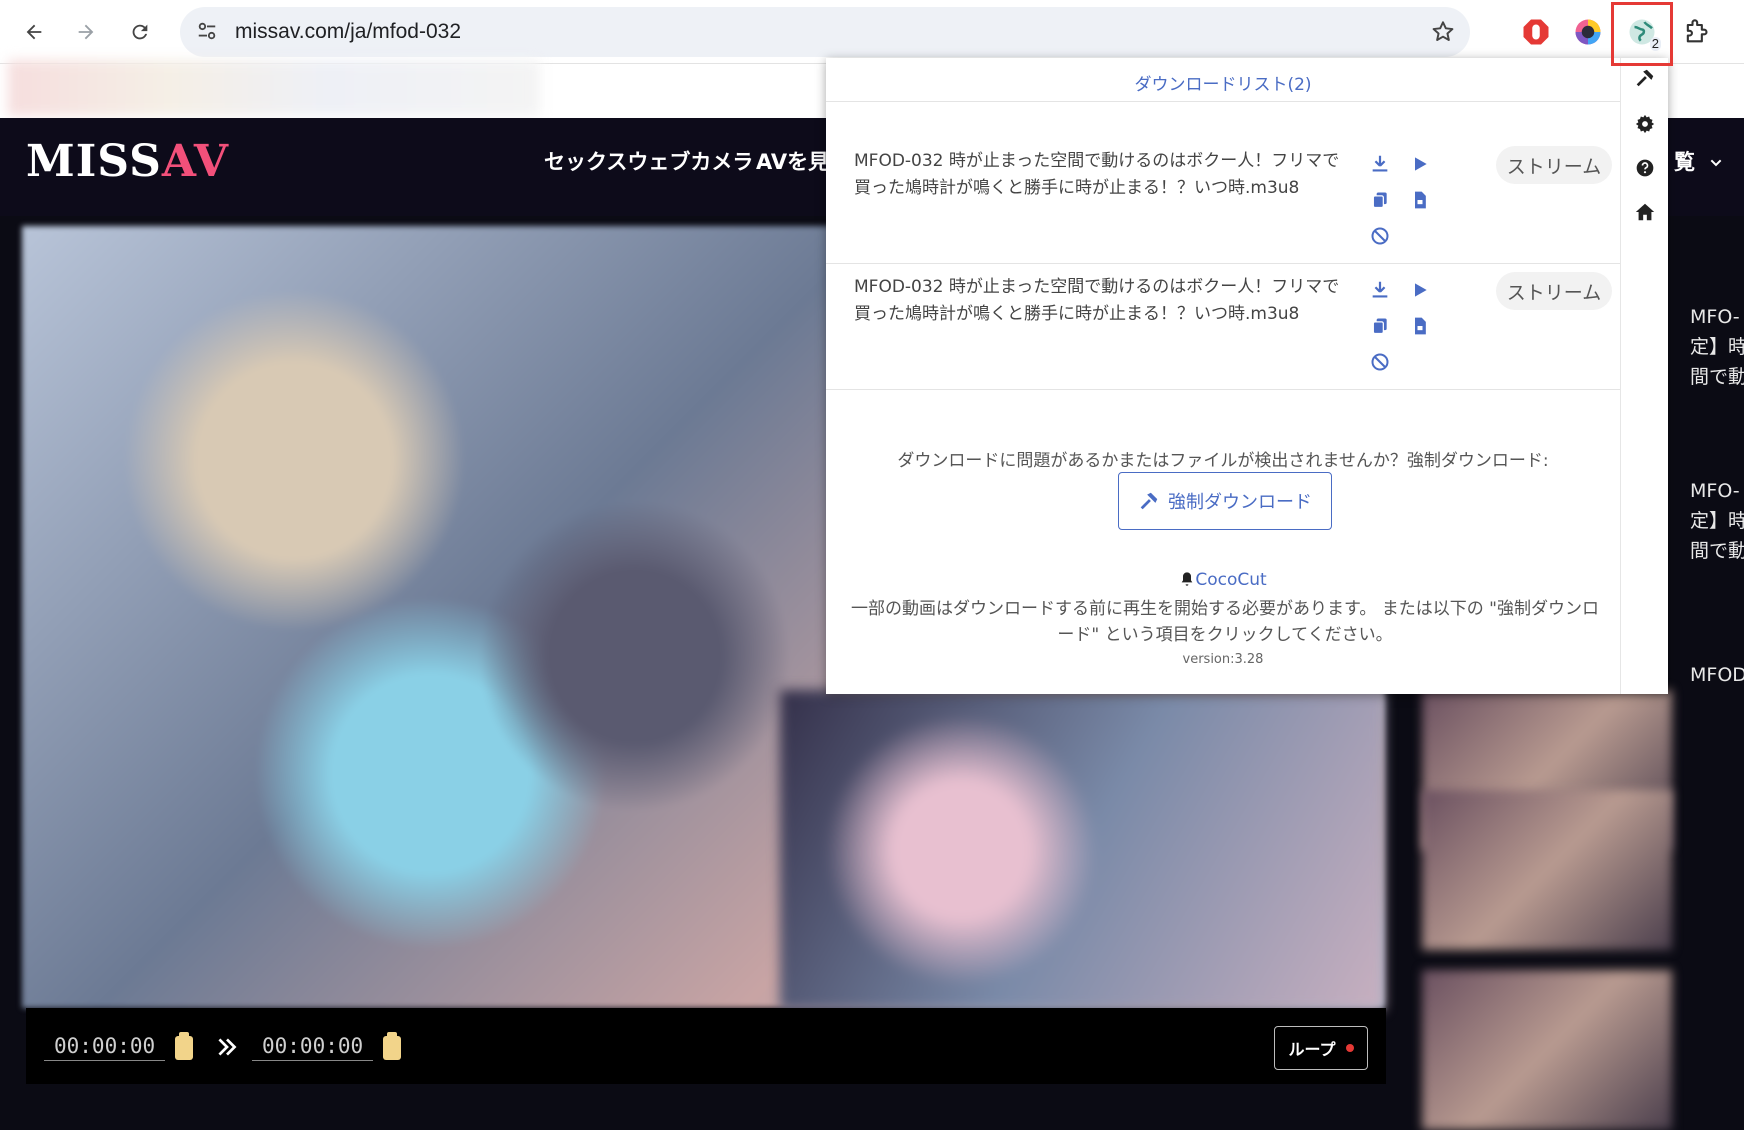 Image resolution: width=1744 pixels, height=1130 pixels. I want to click on brand-link: CocoCut, so click(1223, 580).